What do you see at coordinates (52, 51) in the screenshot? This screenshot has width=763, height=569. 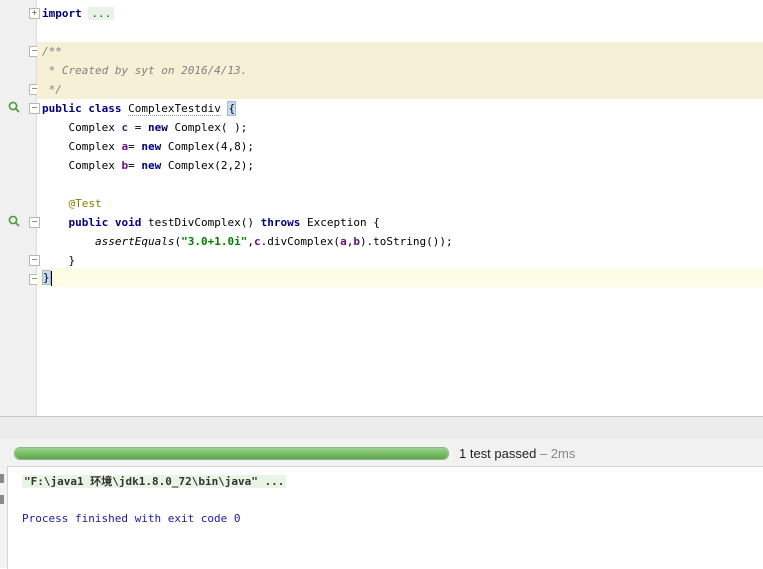 I see `doc-comment: /**` at bounding box center [52, 51].